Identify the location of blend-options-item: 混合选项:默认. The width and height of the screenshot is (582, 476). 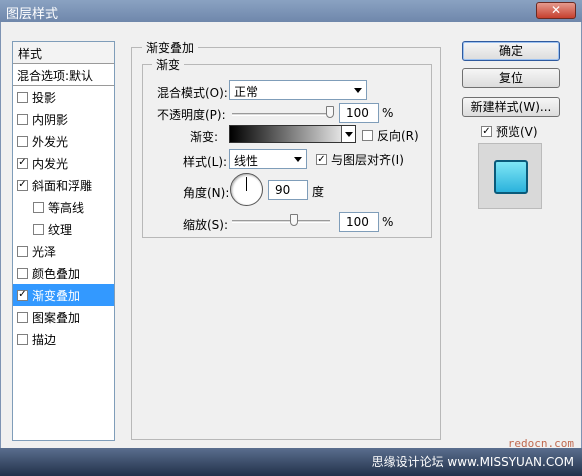
(63, 75).